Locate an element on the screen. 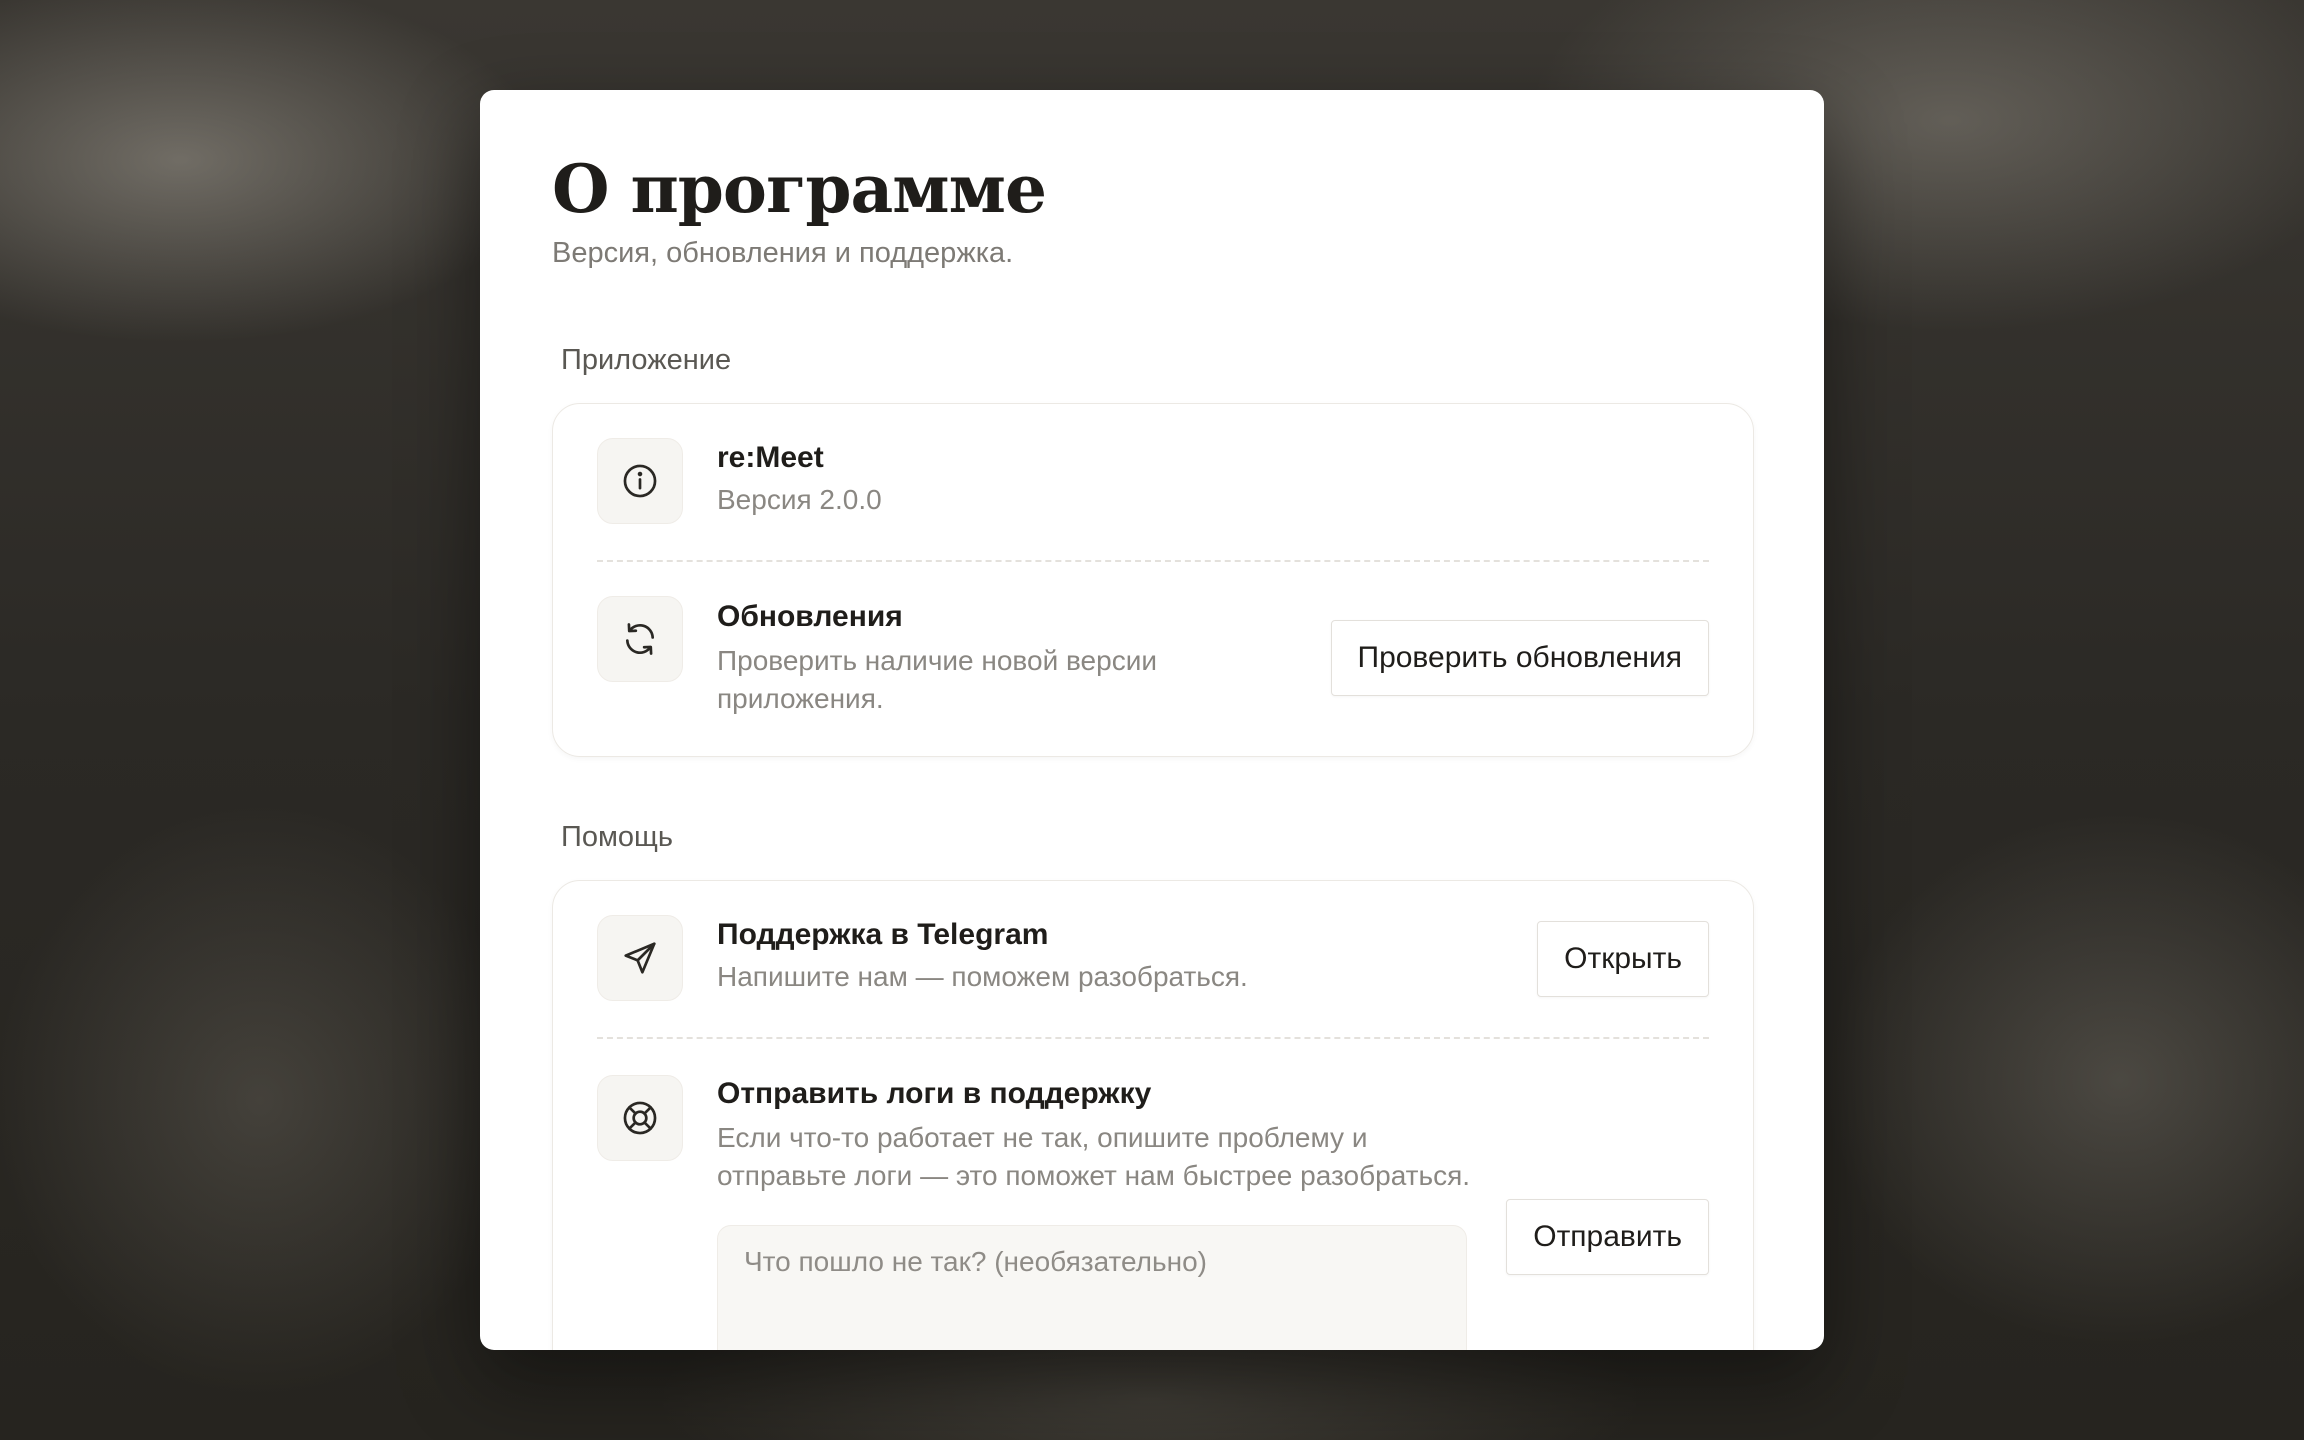 The width and height of the screenshot is (2304, 1440). lifebuoy-icon is located at coordinates (640, 1118).